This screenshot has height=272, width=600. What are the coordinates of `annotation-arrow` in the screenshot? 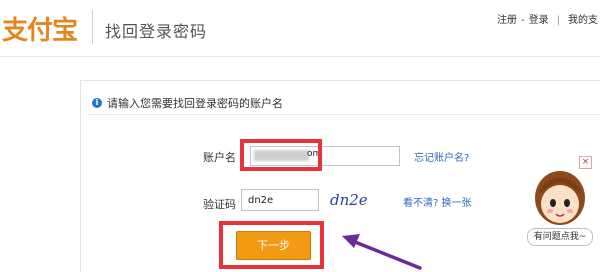 It's located at (382, 252).